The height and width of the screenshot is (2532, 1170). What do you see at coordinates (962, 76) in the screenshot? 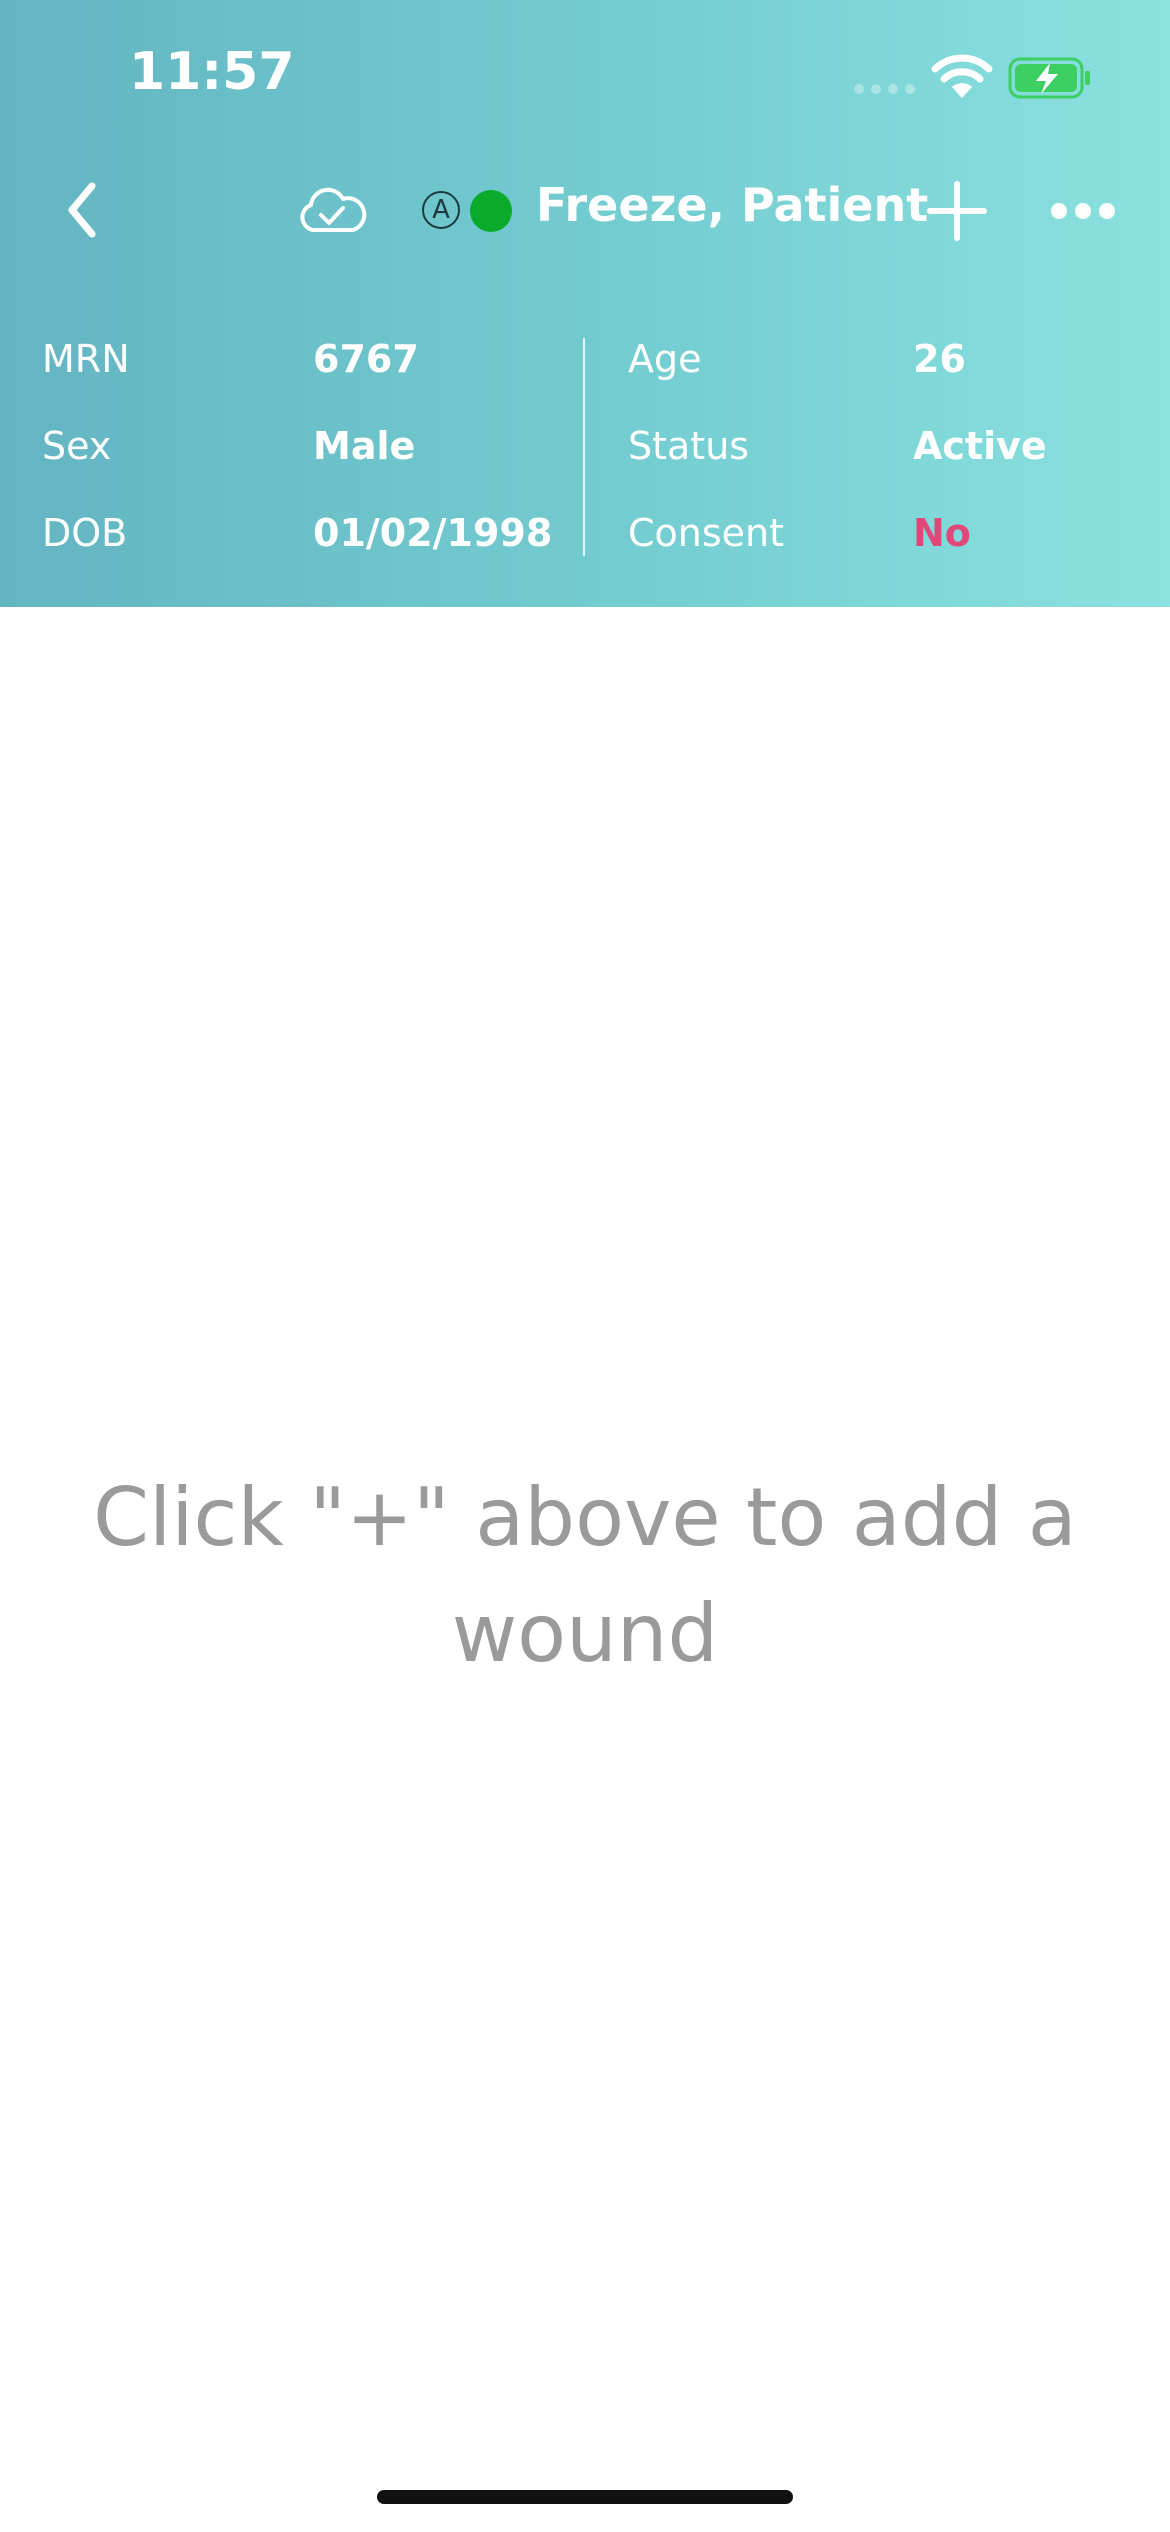
I see `wifi-icon` at bounding box center [962, 76].